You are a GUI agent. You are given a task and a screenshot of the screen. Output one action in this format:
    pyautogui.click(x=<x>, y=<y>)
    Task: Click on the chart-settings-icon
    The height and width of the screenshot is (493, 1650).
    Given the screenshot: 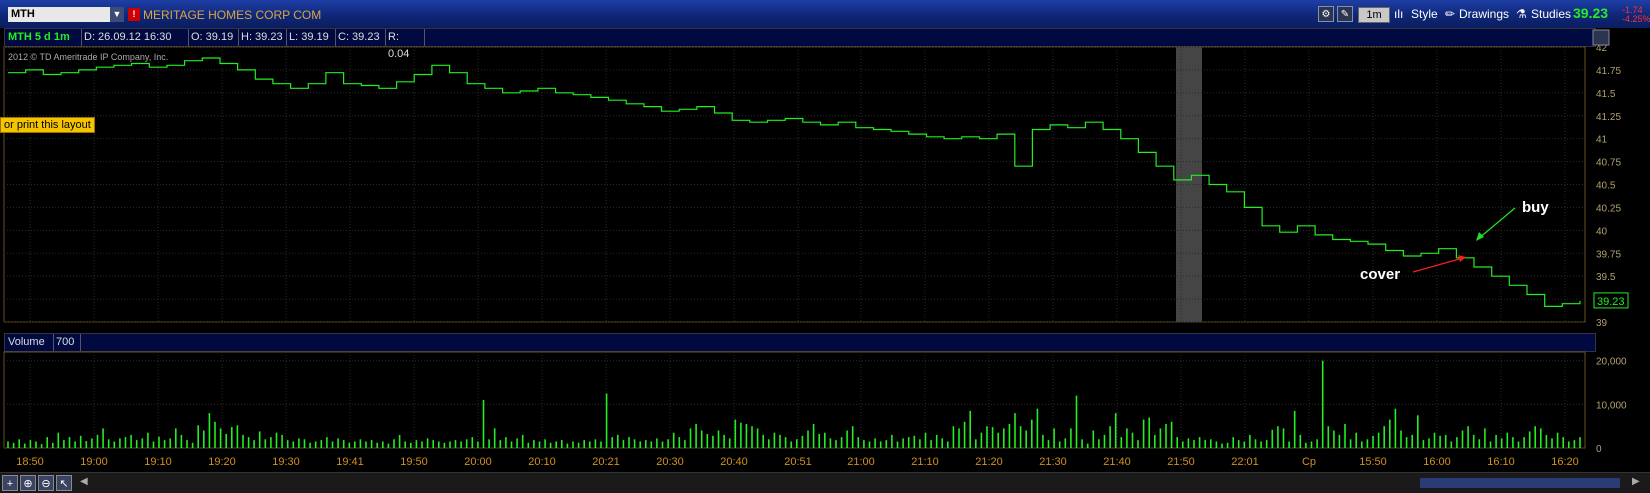 What is the action you would take?
    pyautogui.click(x=1601, y=37)
    